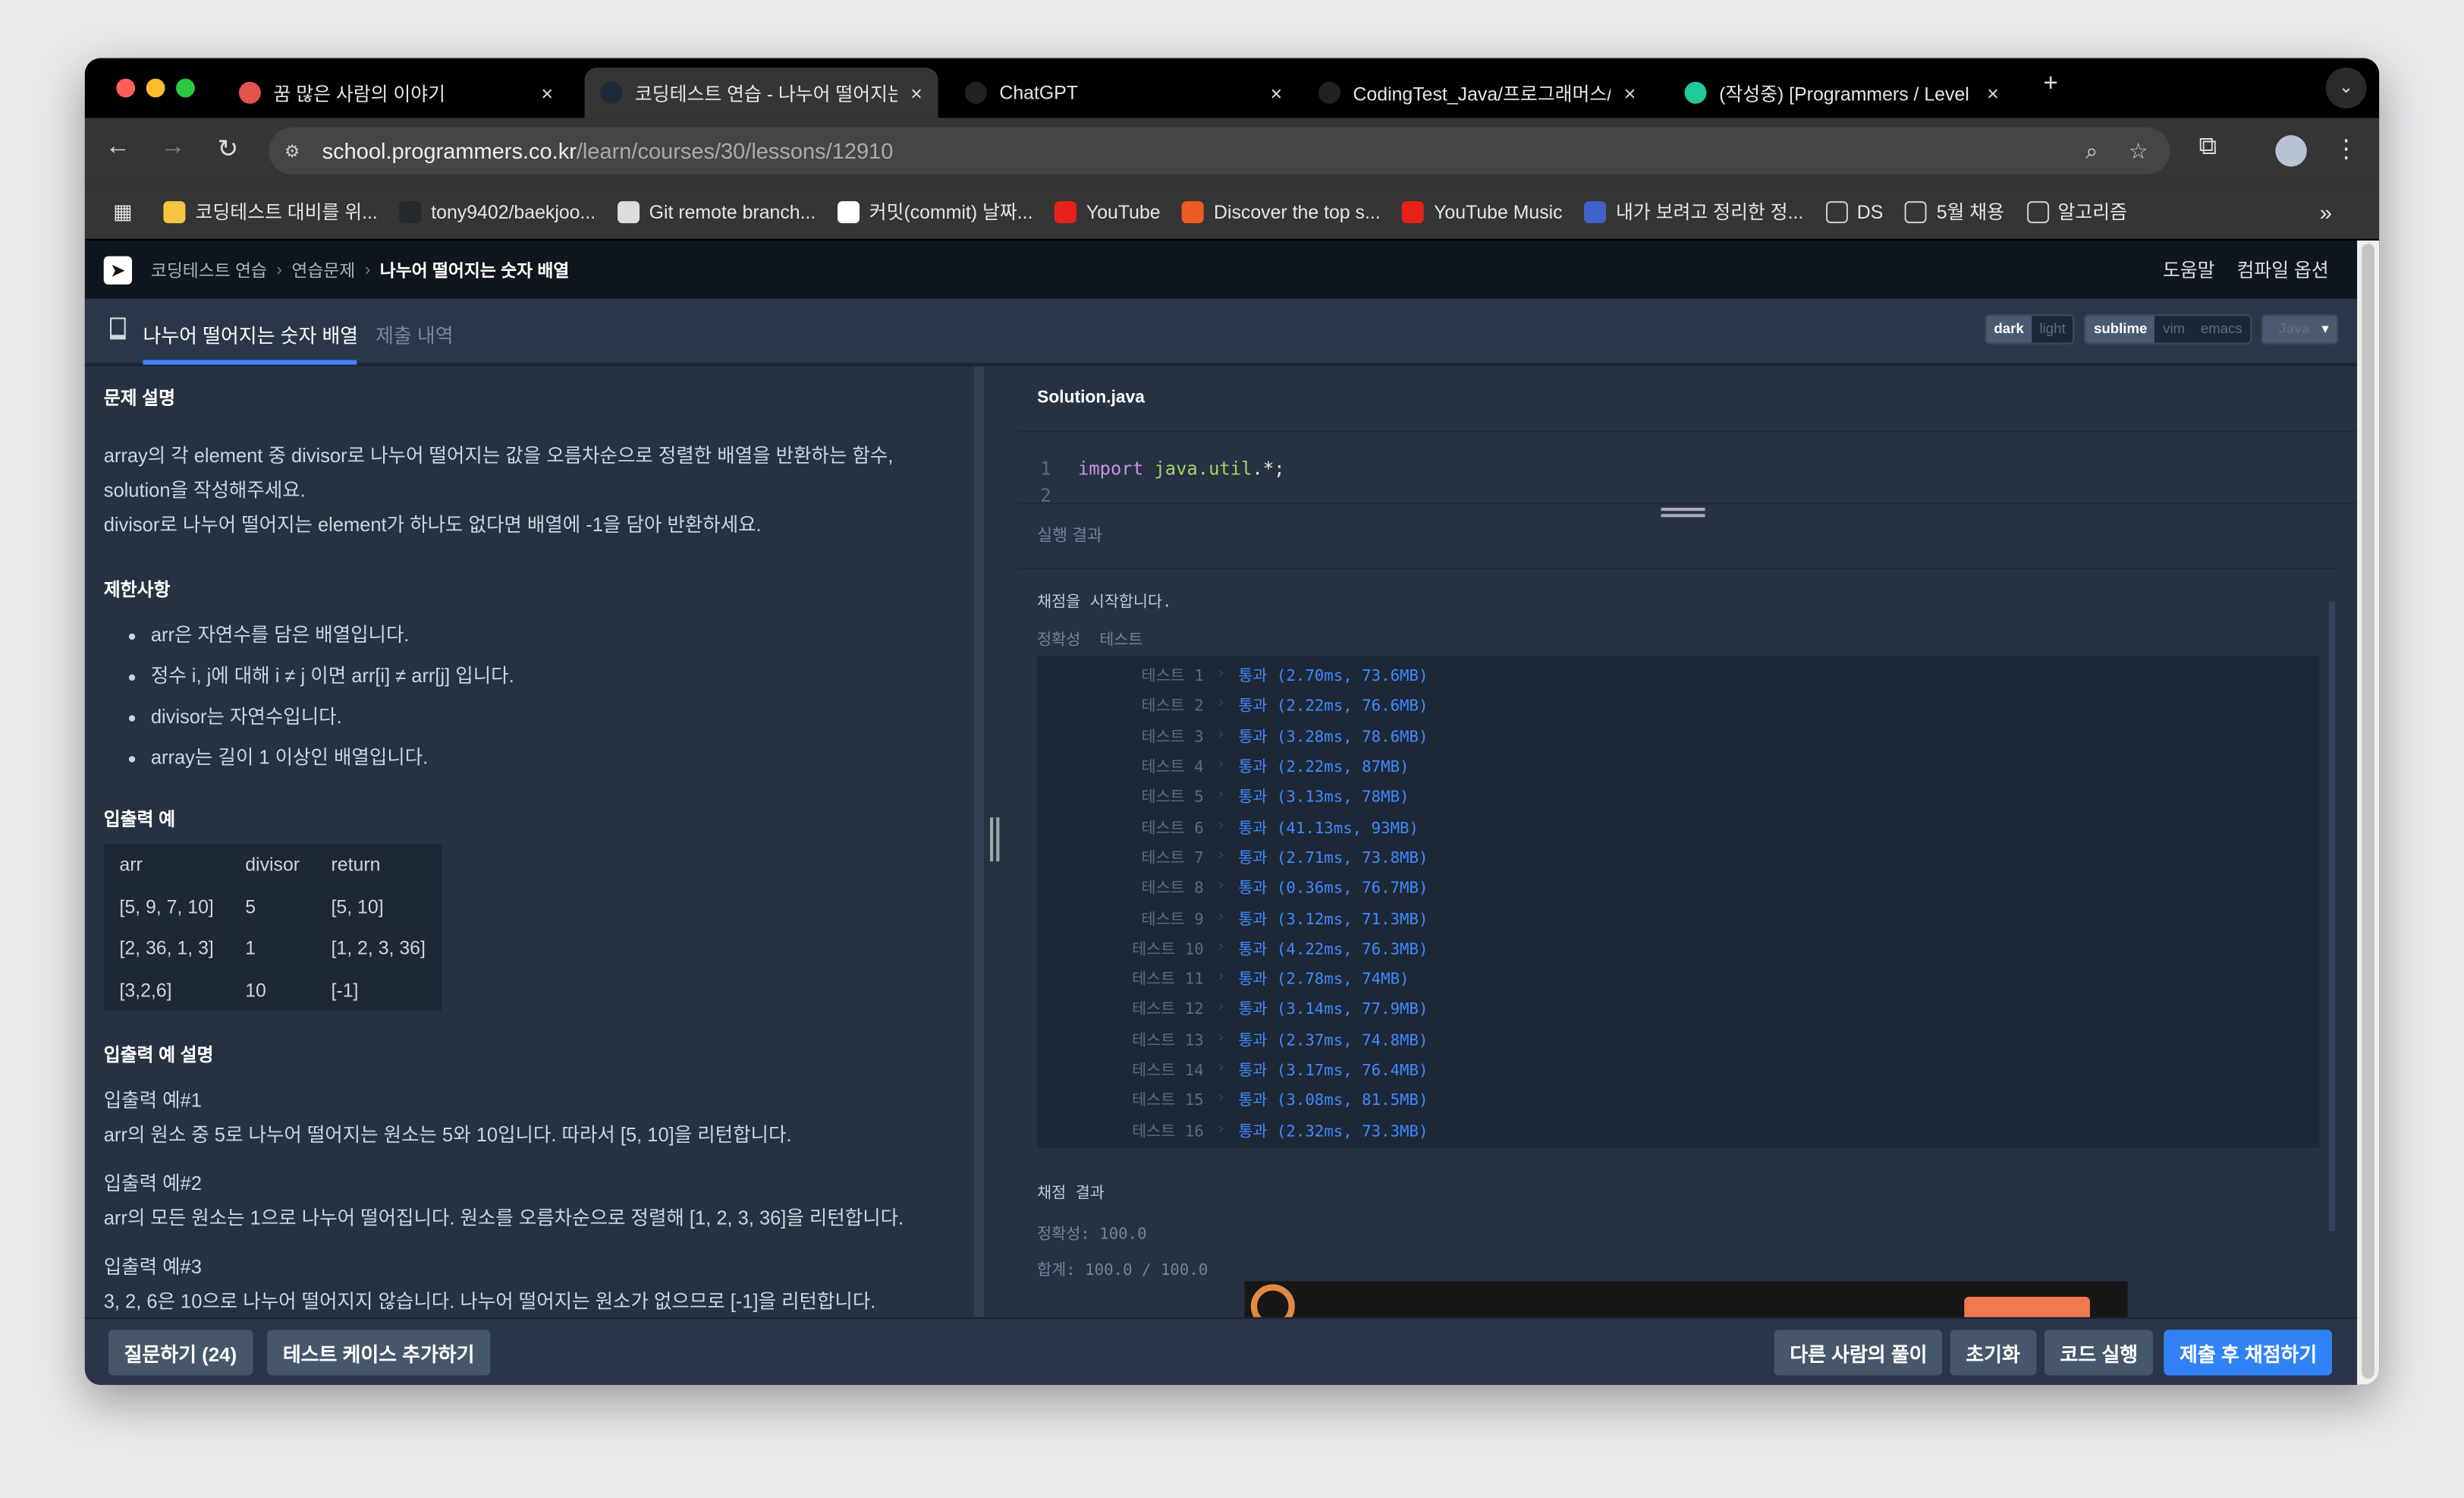 The height and width of the screenshot is (1498, 2464). Describe the element at coordinates (2091, 150) in the screenshot. I see `zoom-icon: ⌕` at that location.